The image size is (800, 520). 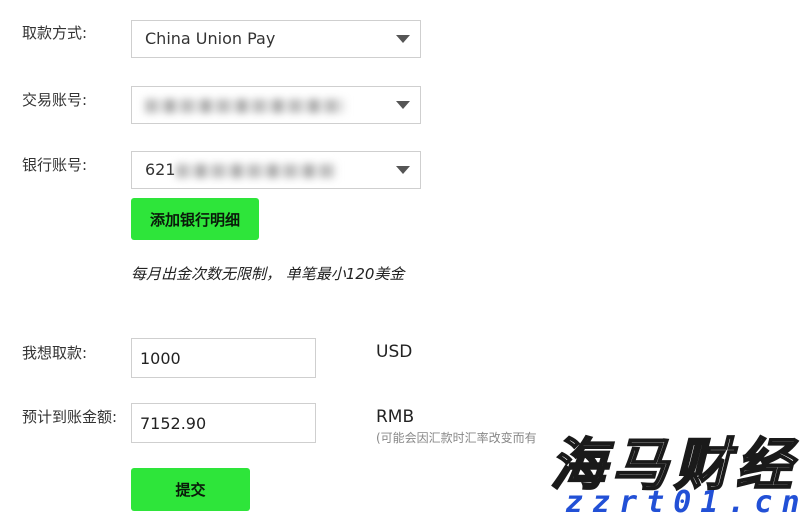 What do you see at coordinates (190, 489) in the screenshot?
I see `submit-button: 提交` at bounding box center [190, 489].